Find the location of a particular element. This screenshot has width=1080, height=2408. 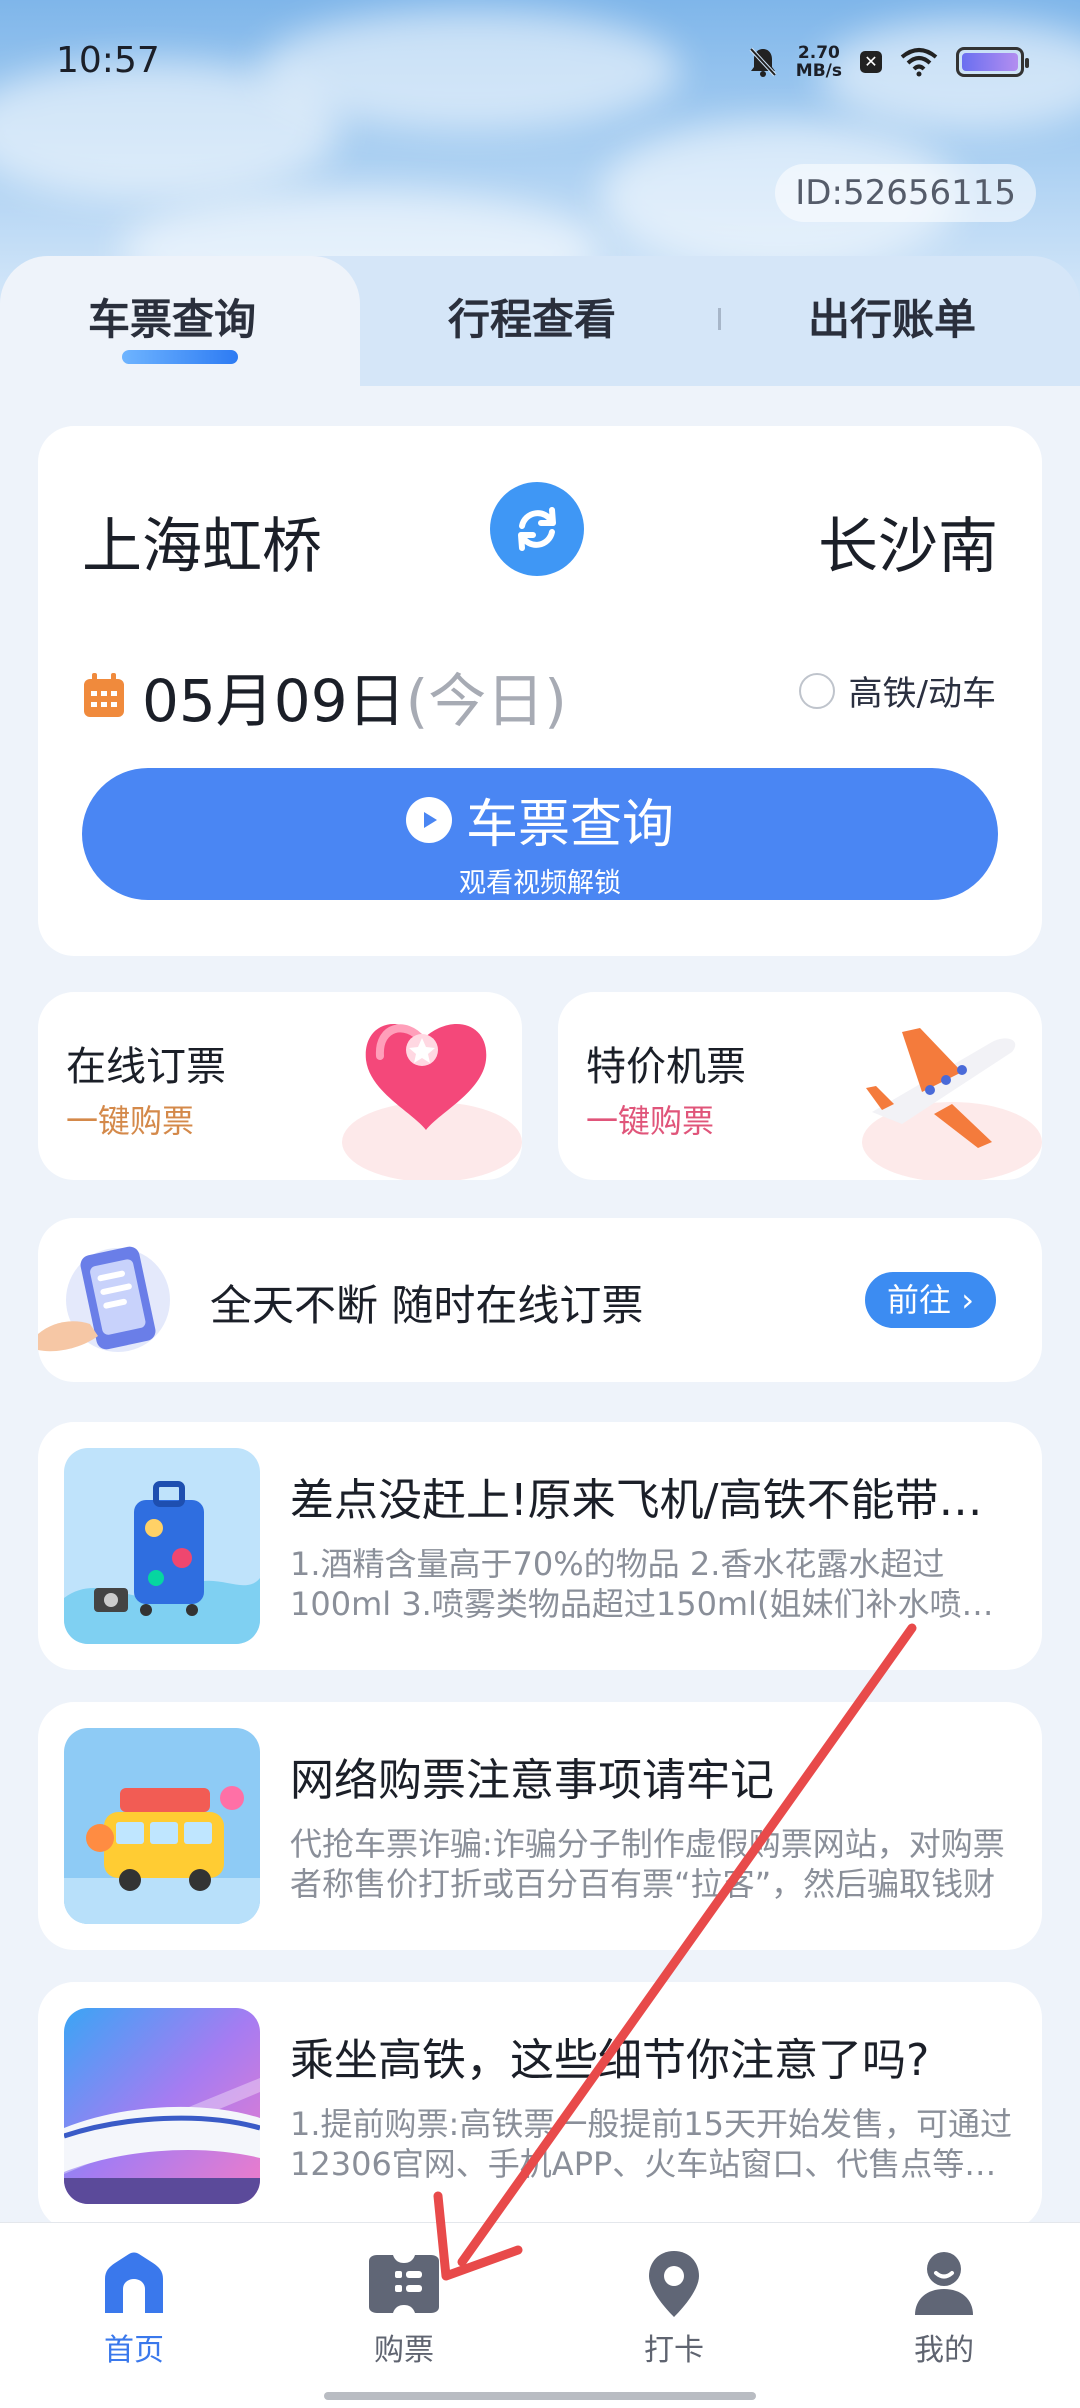

today-label: (今日) is located at coordinates (486, 701).